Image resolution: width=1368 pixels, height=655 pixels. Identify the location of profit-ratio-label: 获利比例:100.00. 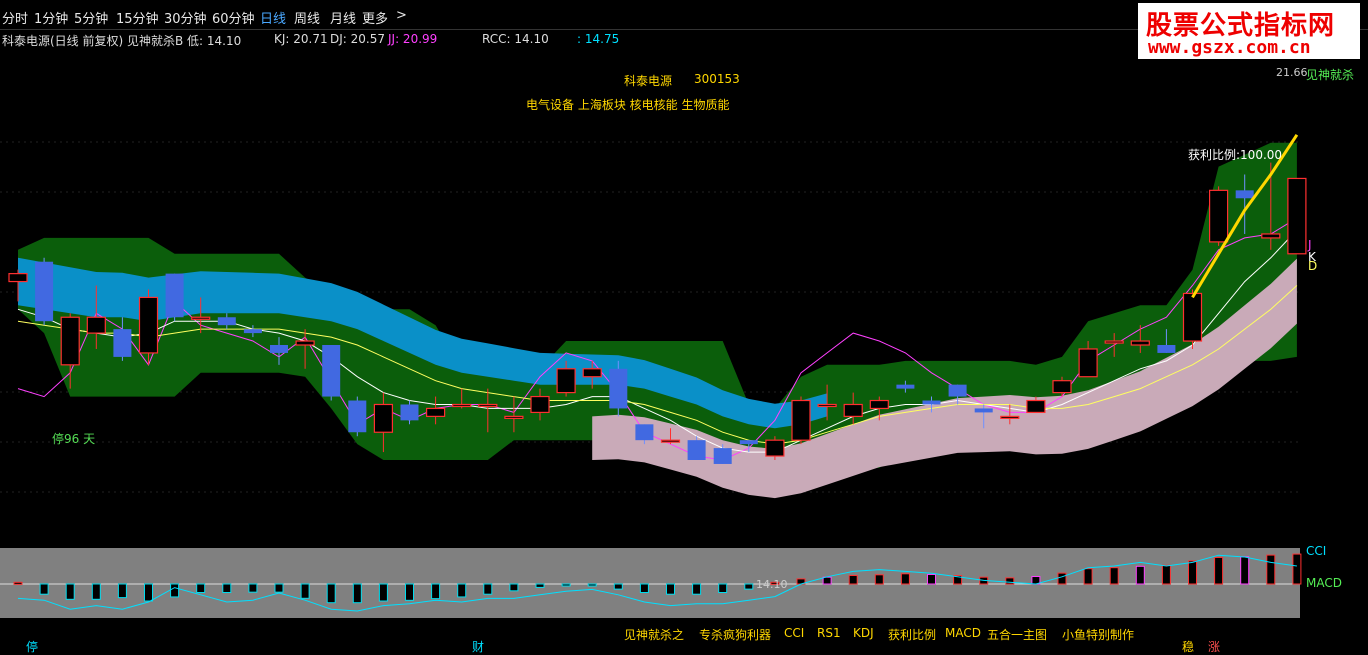
(1235, 155).